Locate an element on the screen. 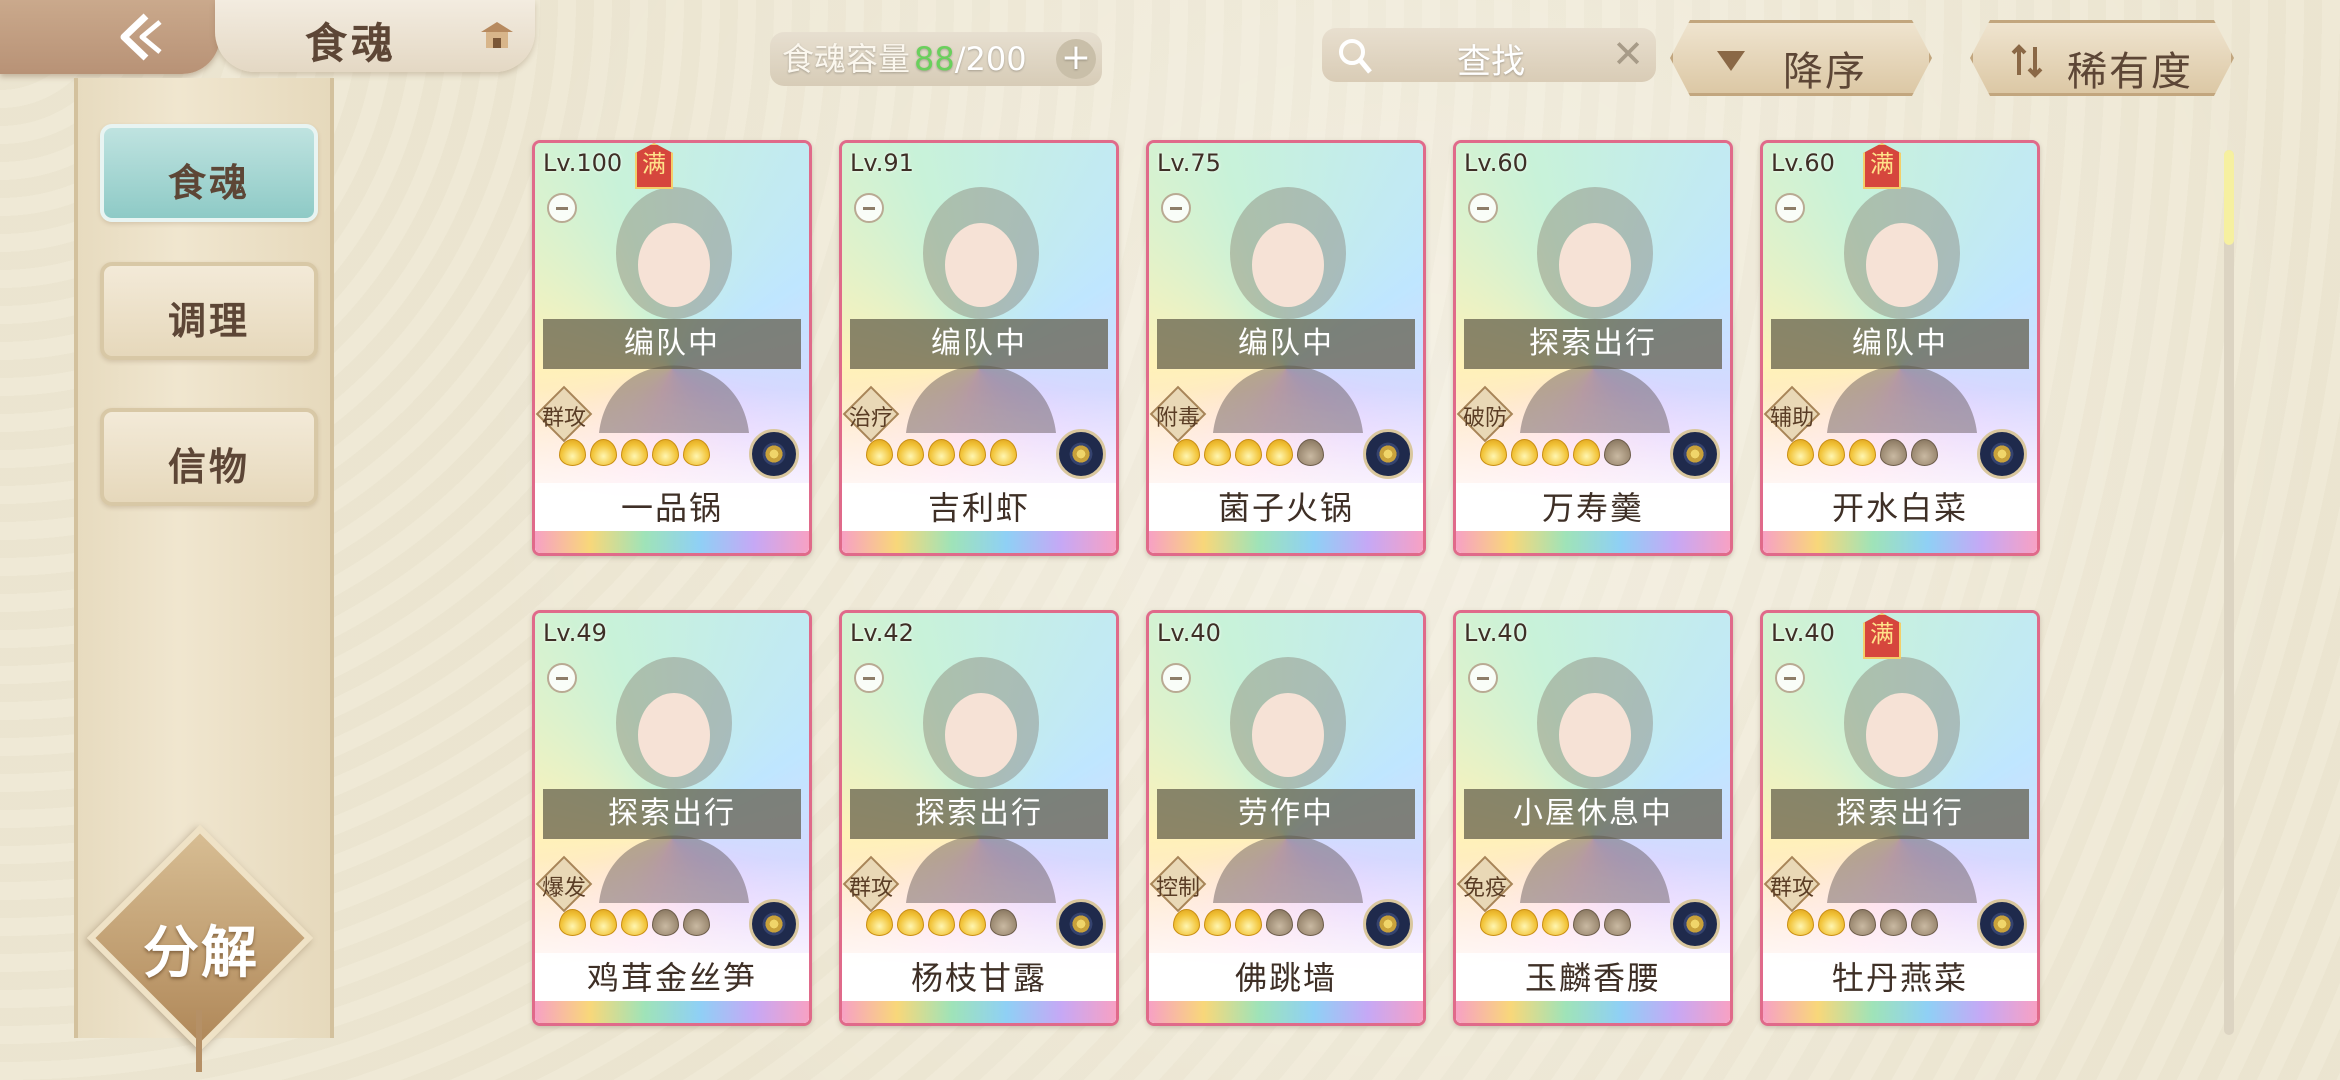  food-soul-card: Lv.49 探索出行 爆发 鸡茸金丝笋 is located at coordinates (672, 818).